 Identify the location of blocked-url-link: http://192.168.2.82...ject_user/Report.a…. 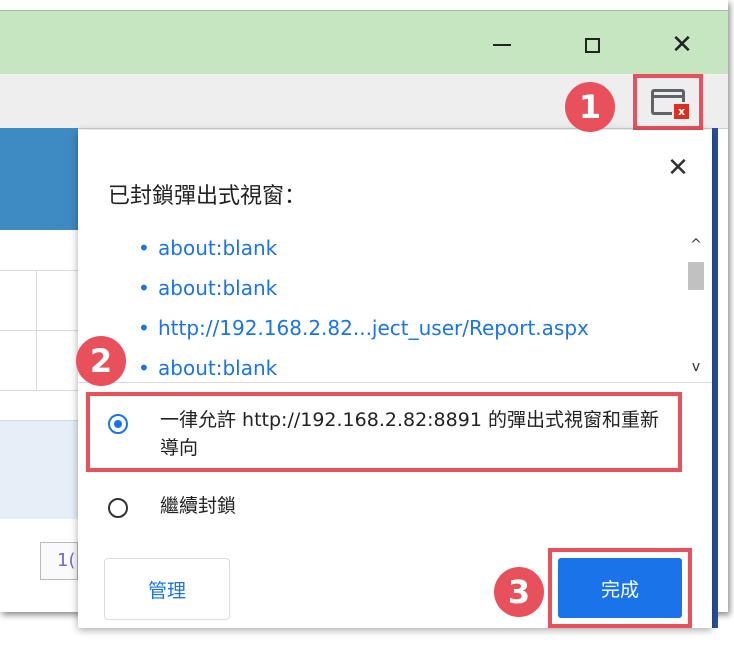
(403, 328).